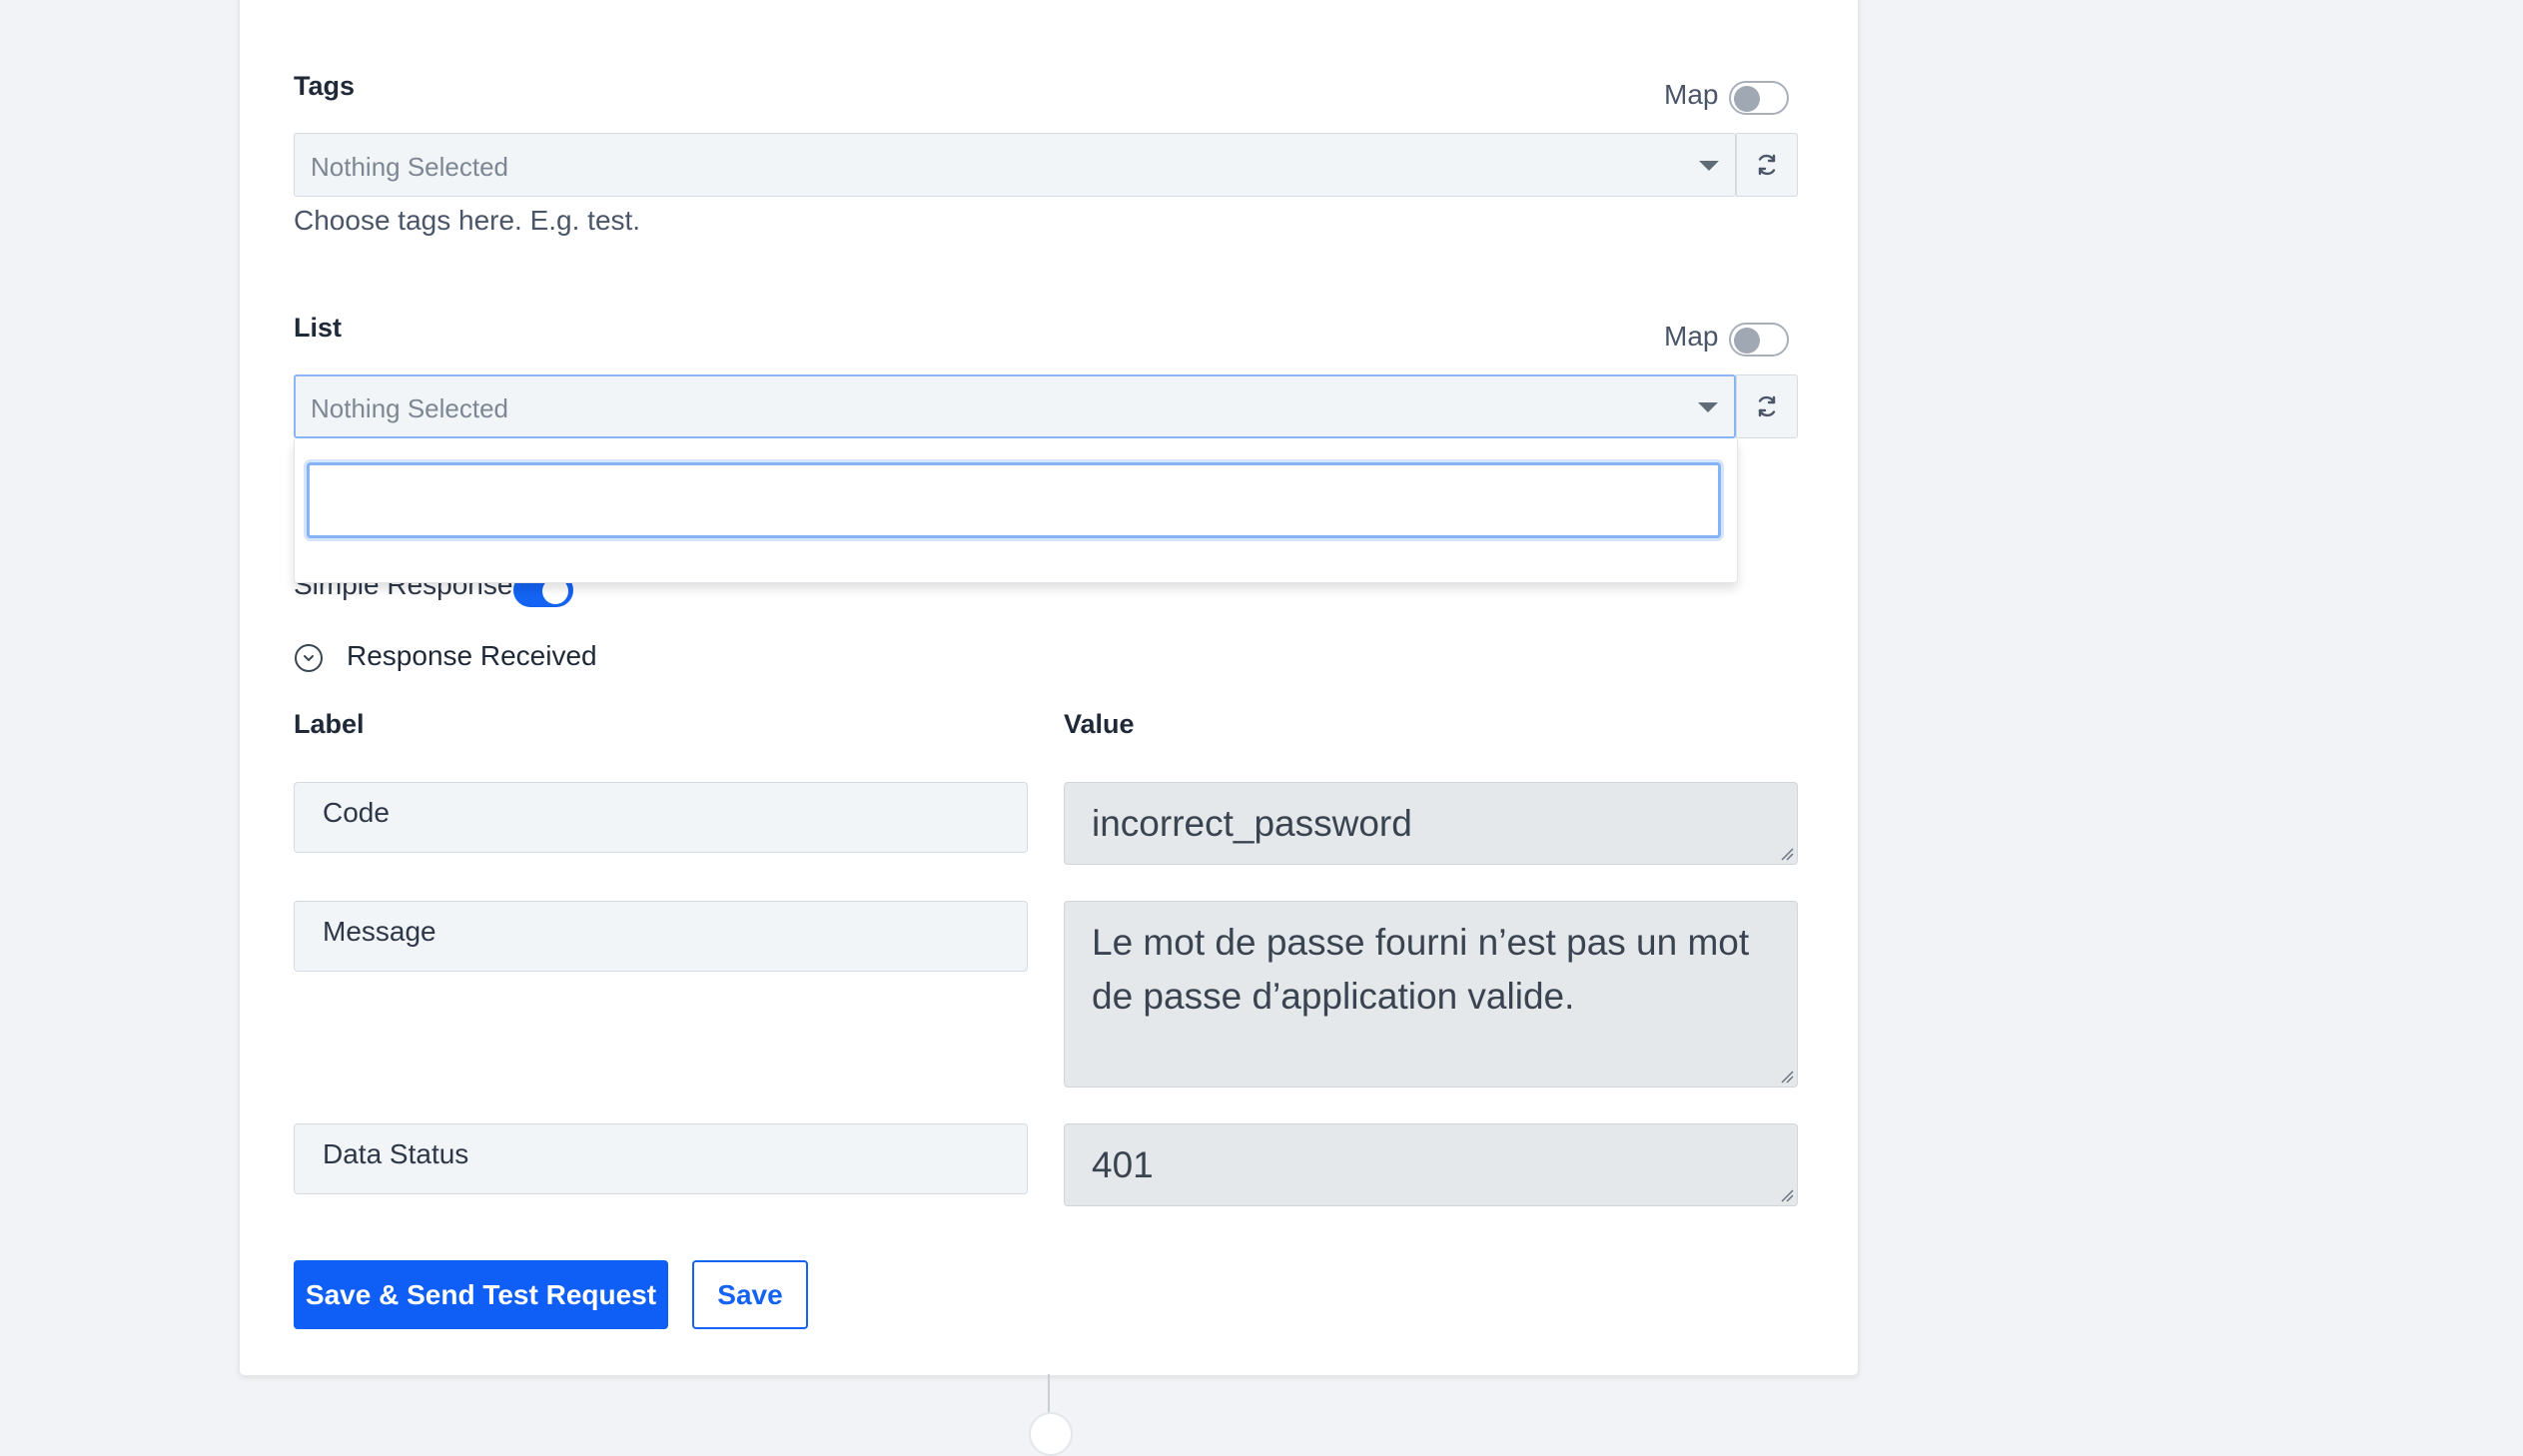 Image resolution: width=2523 pixels, height=1456 pixels. What do you see at coordinates (1252, 824) in the screenshot?
I see `response-value-text: incorrect_password` at bounding box center [1252, 824].